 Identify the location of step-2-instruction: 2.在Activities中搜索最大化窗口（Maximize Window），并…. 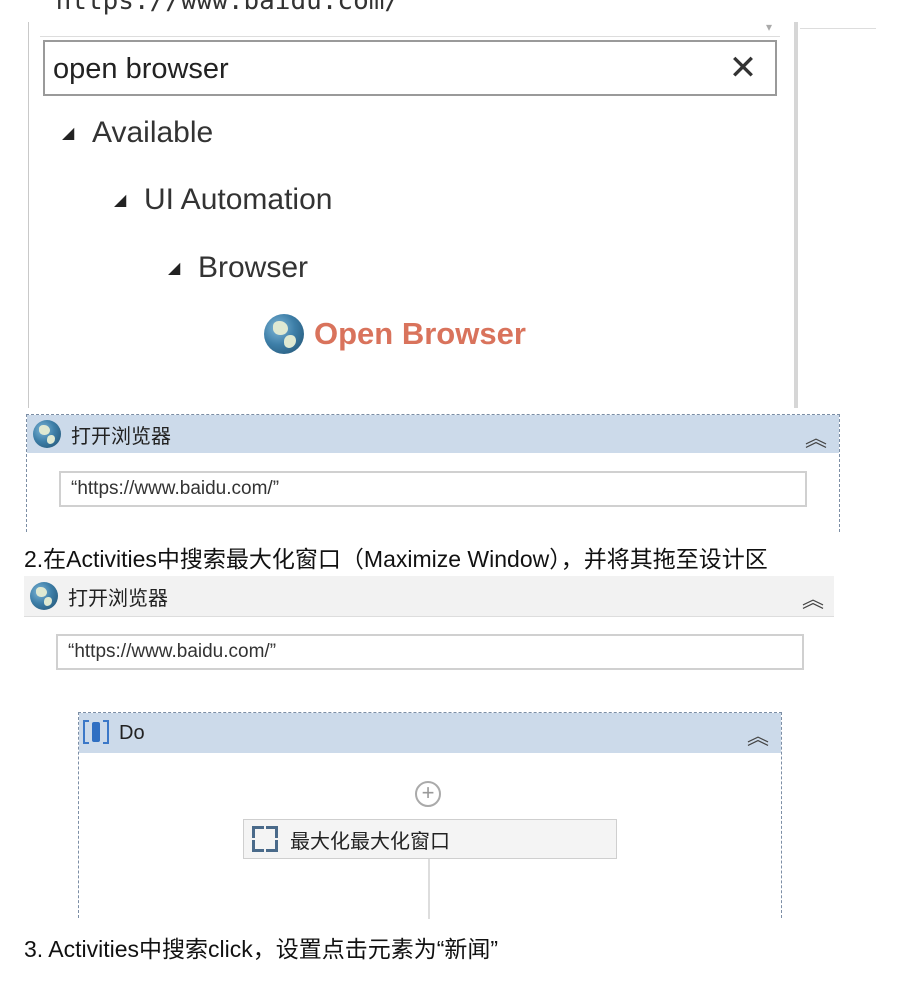
(396, 559).